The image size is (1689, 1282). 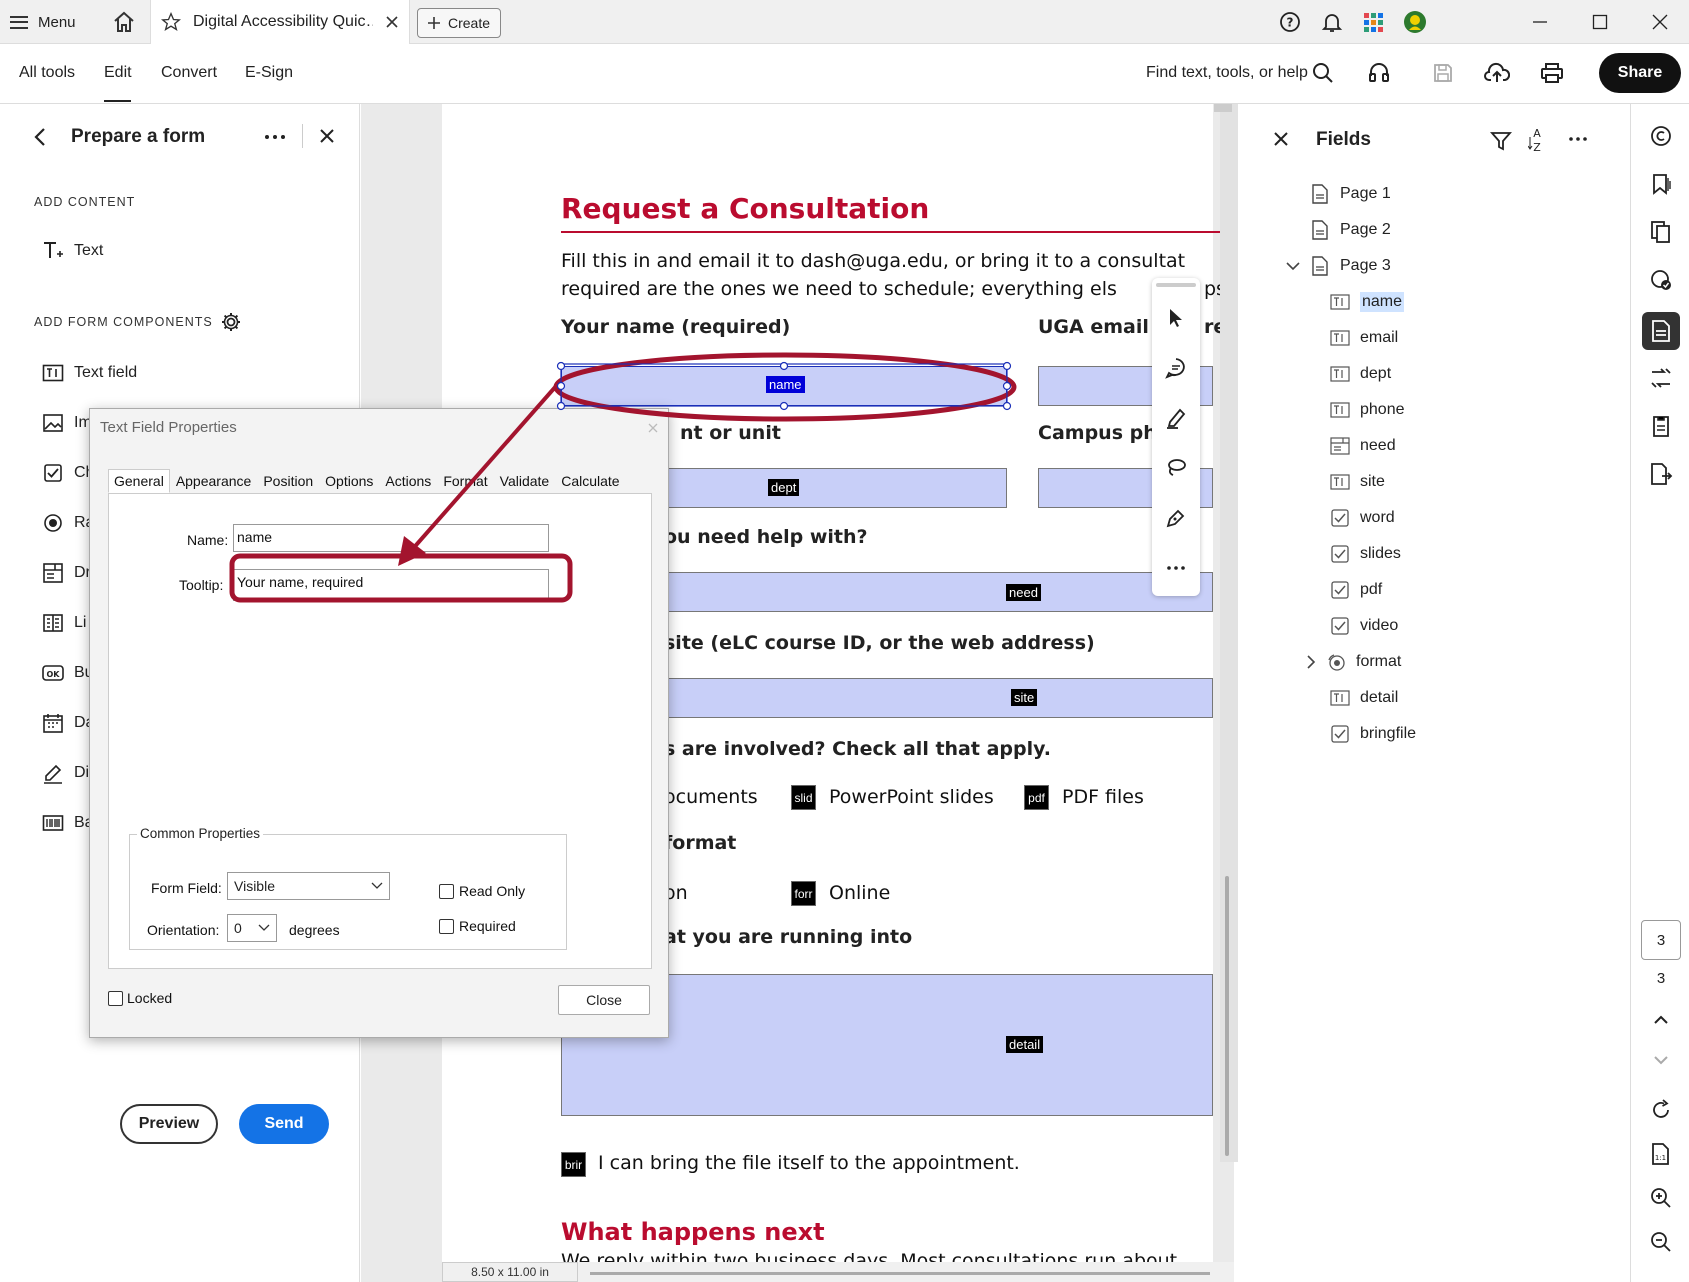 I want to click on read-only-checkbox, so click(x=446, y=891).